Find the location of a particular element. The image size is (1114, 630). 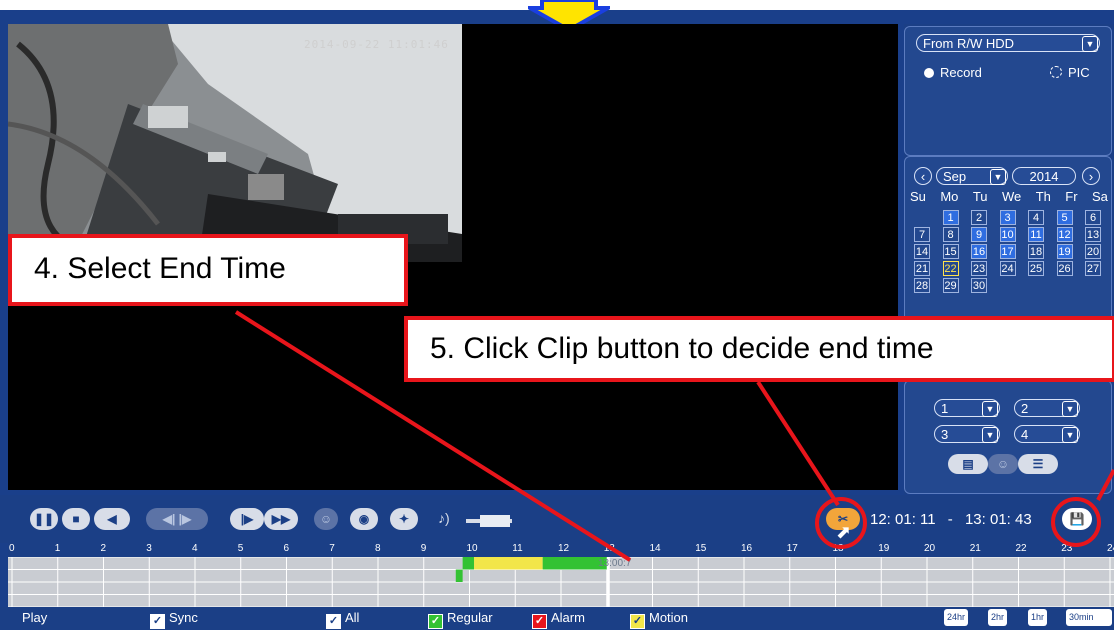

all-checkbox: ✓ All is located at coordinates (342, 619).